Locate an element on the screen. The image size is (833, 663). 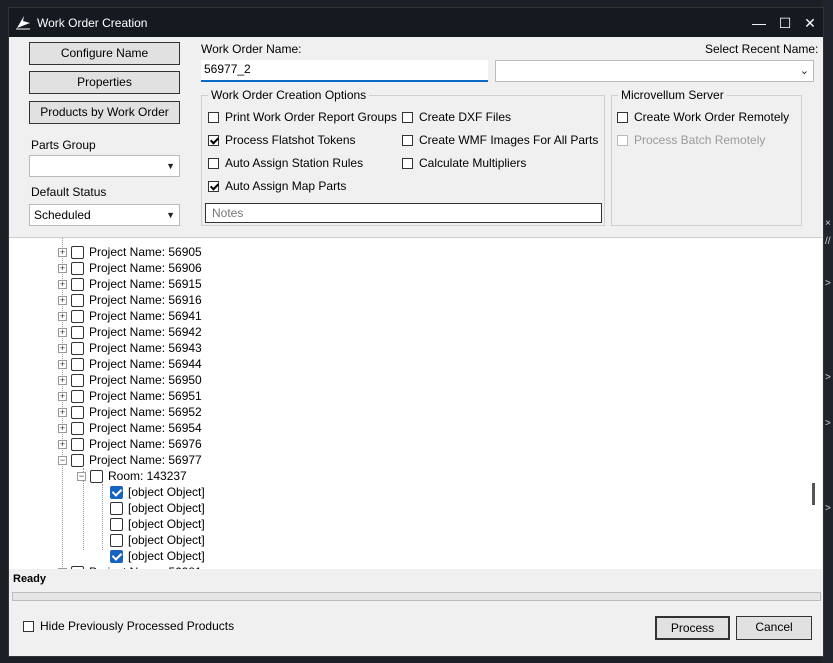
tree-node-label: Project Name: 56944 is located at coordinates (145, 364).